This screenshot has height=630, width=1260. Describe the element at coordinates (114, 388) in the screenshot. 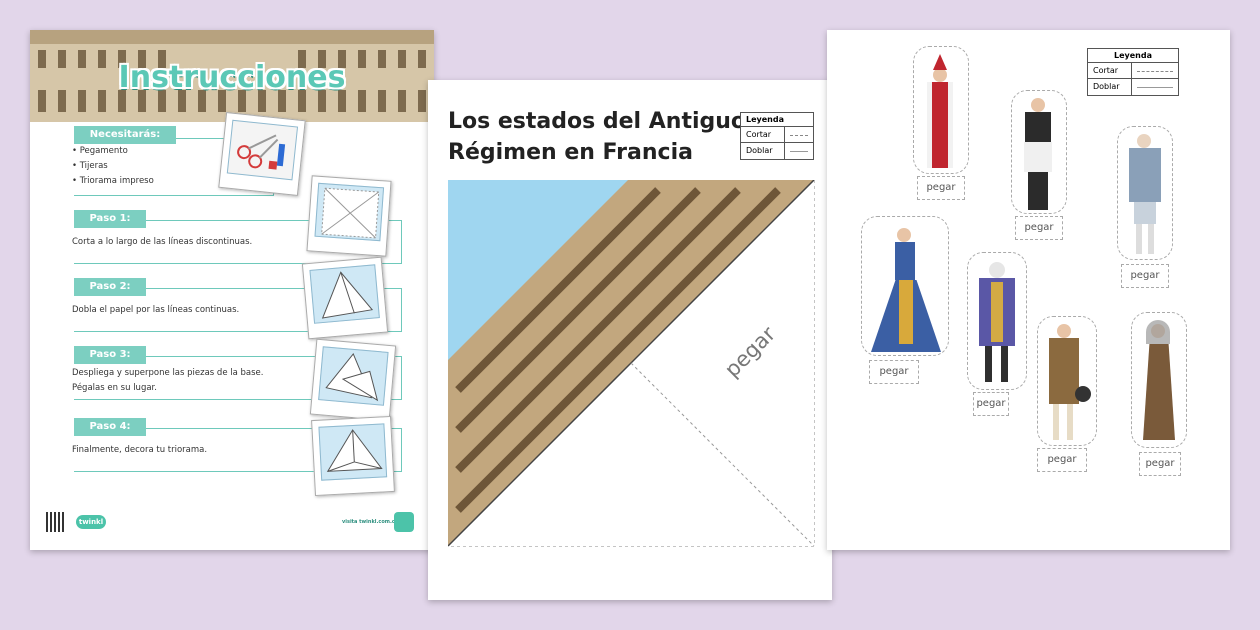

I see `step3-text-line2: Pégalas en su lugar.` at that location.